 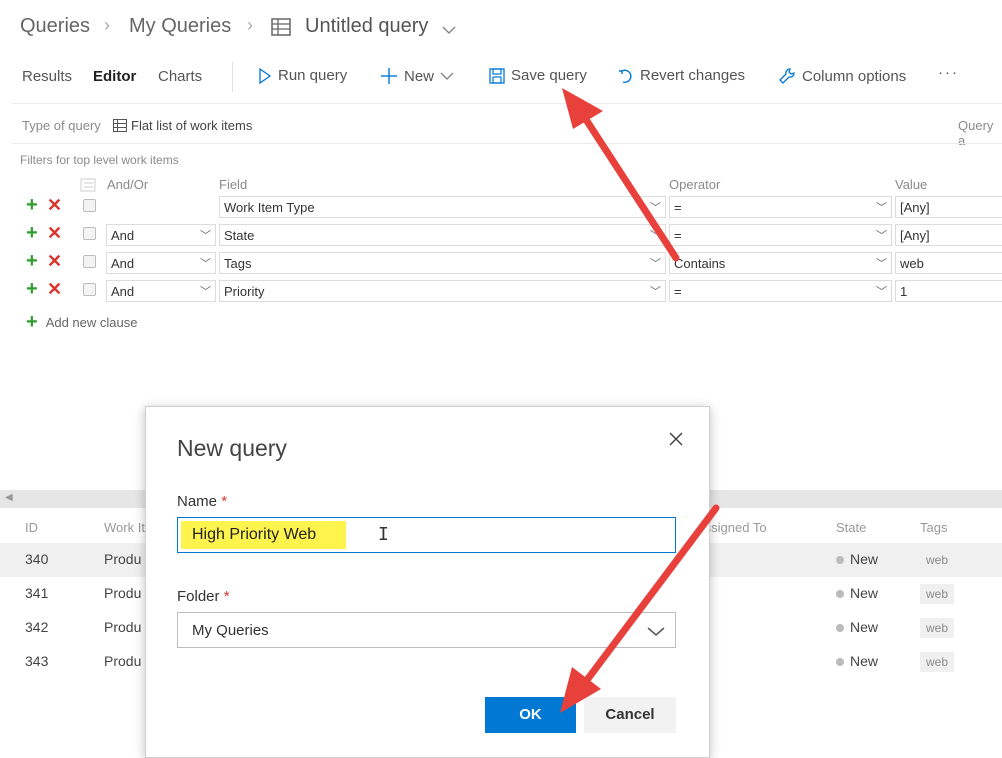 I want to click on arrow-to-save-icon, so click(x=621, y=175).